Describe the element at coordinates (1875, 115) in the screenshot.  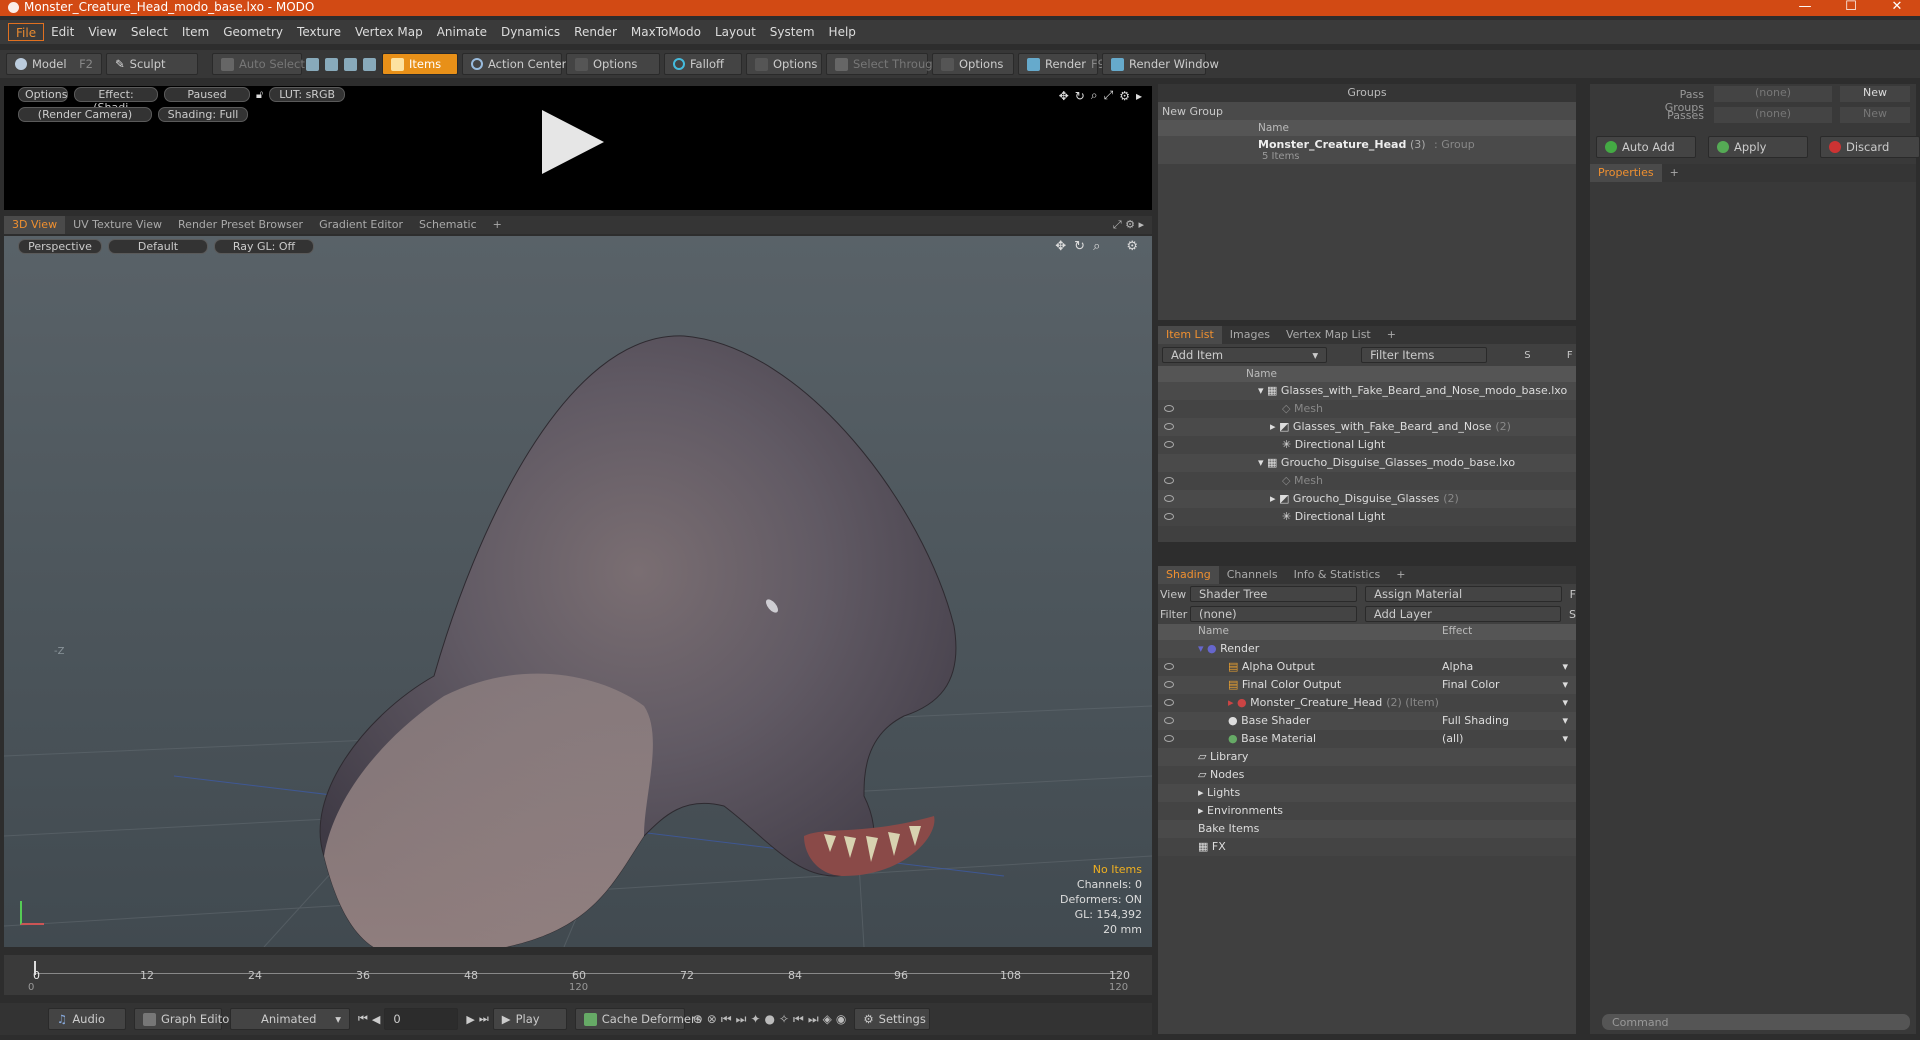
I see `new-pass-button: New` at that location.